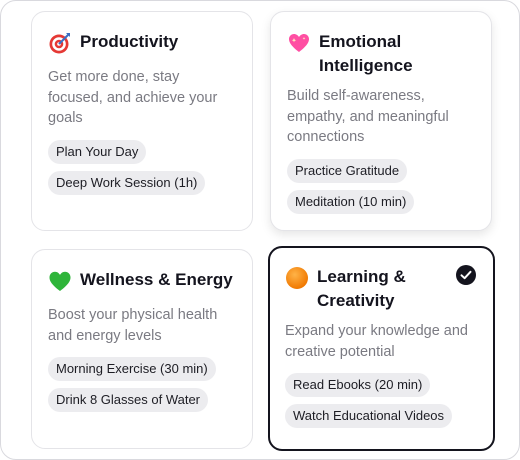  I want to click on card-header: Wellness & Energy, so click(142, 280).